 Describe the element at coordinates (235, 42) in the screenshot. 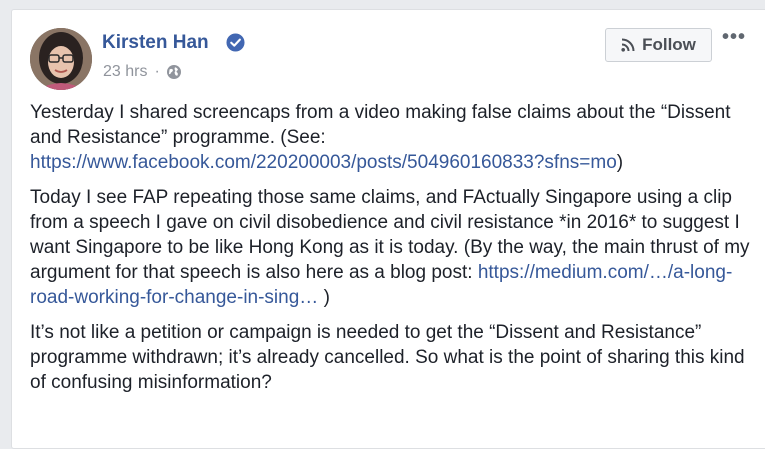

I see `verified-badge-icon` at that location.